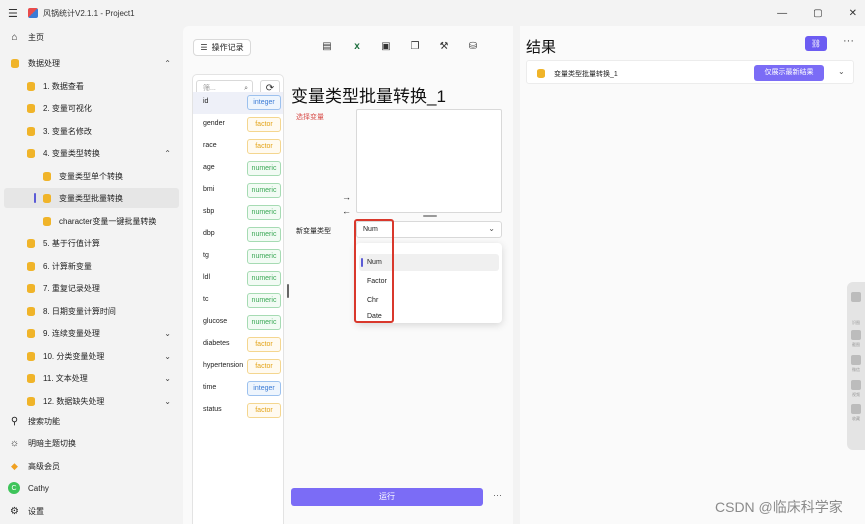  What do you see at coordinates (91, 333) in the screenshot?
I see `sidebar-item-continuous: 9. 连续变量处理 ⌄` at bounding box center [91, 333].